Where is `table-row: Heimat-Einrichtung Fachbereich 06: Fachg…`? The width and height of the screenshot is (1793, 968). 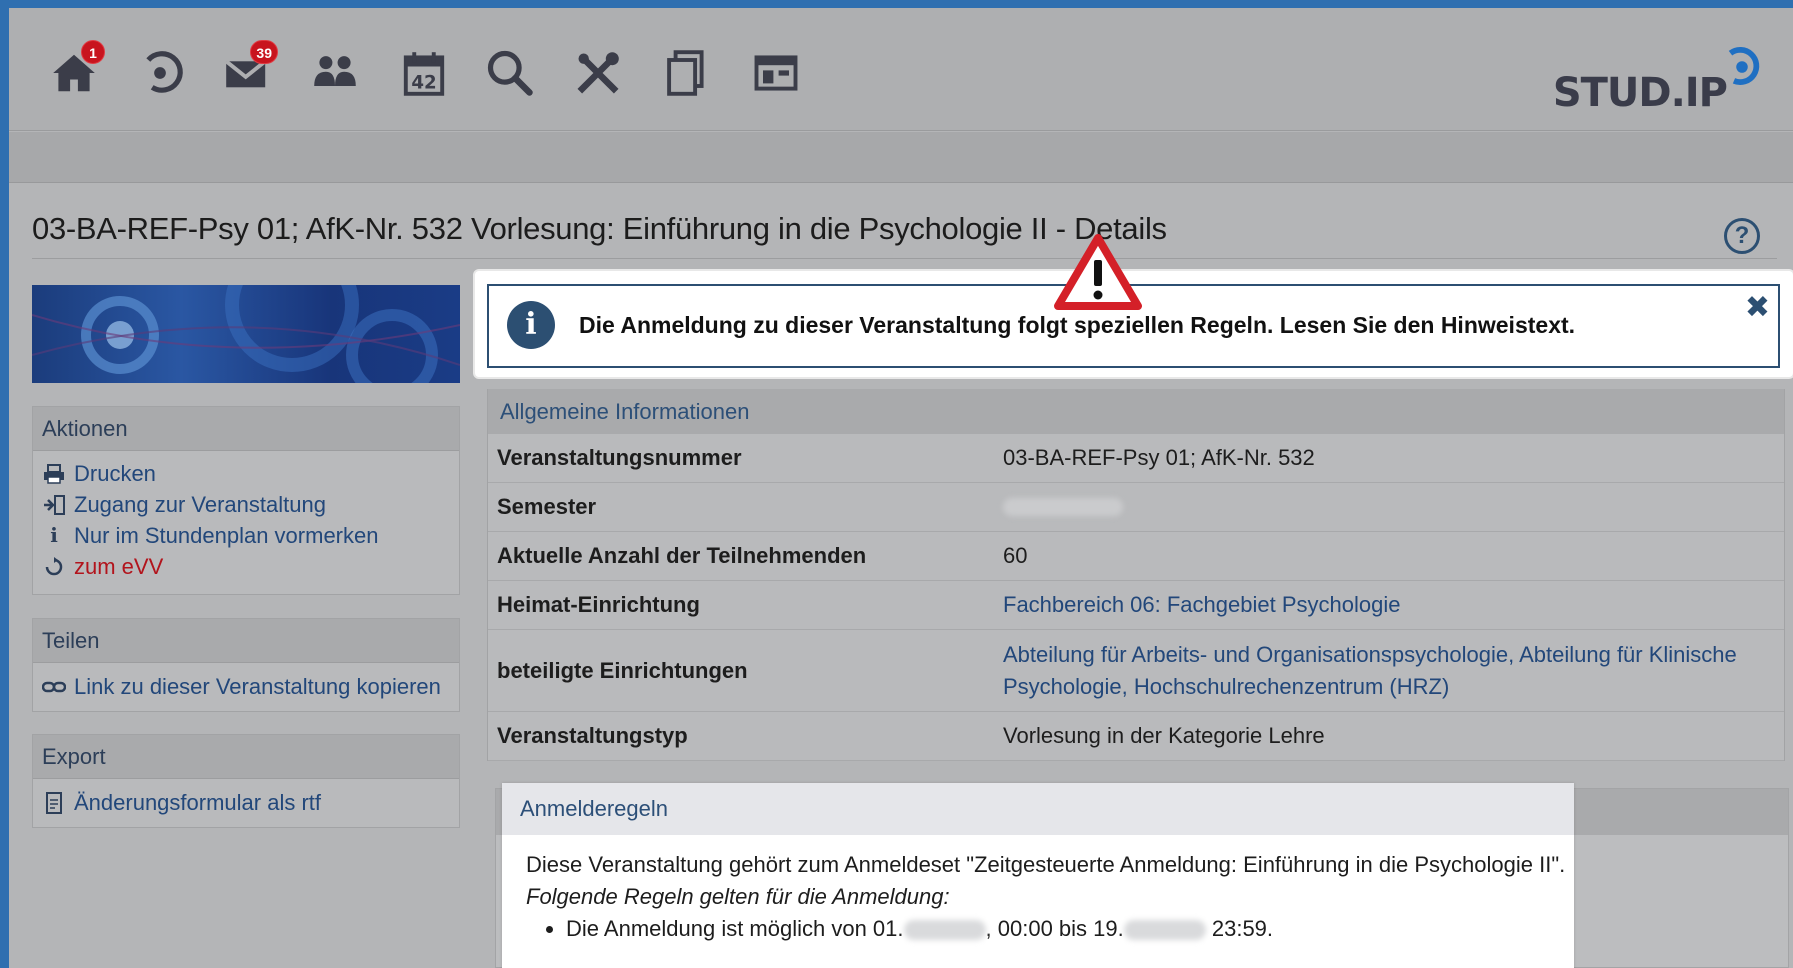
table-row: Heimat-Einrichtung Fachbereich 06: Fachg… is located at coordinates (1136, 605).